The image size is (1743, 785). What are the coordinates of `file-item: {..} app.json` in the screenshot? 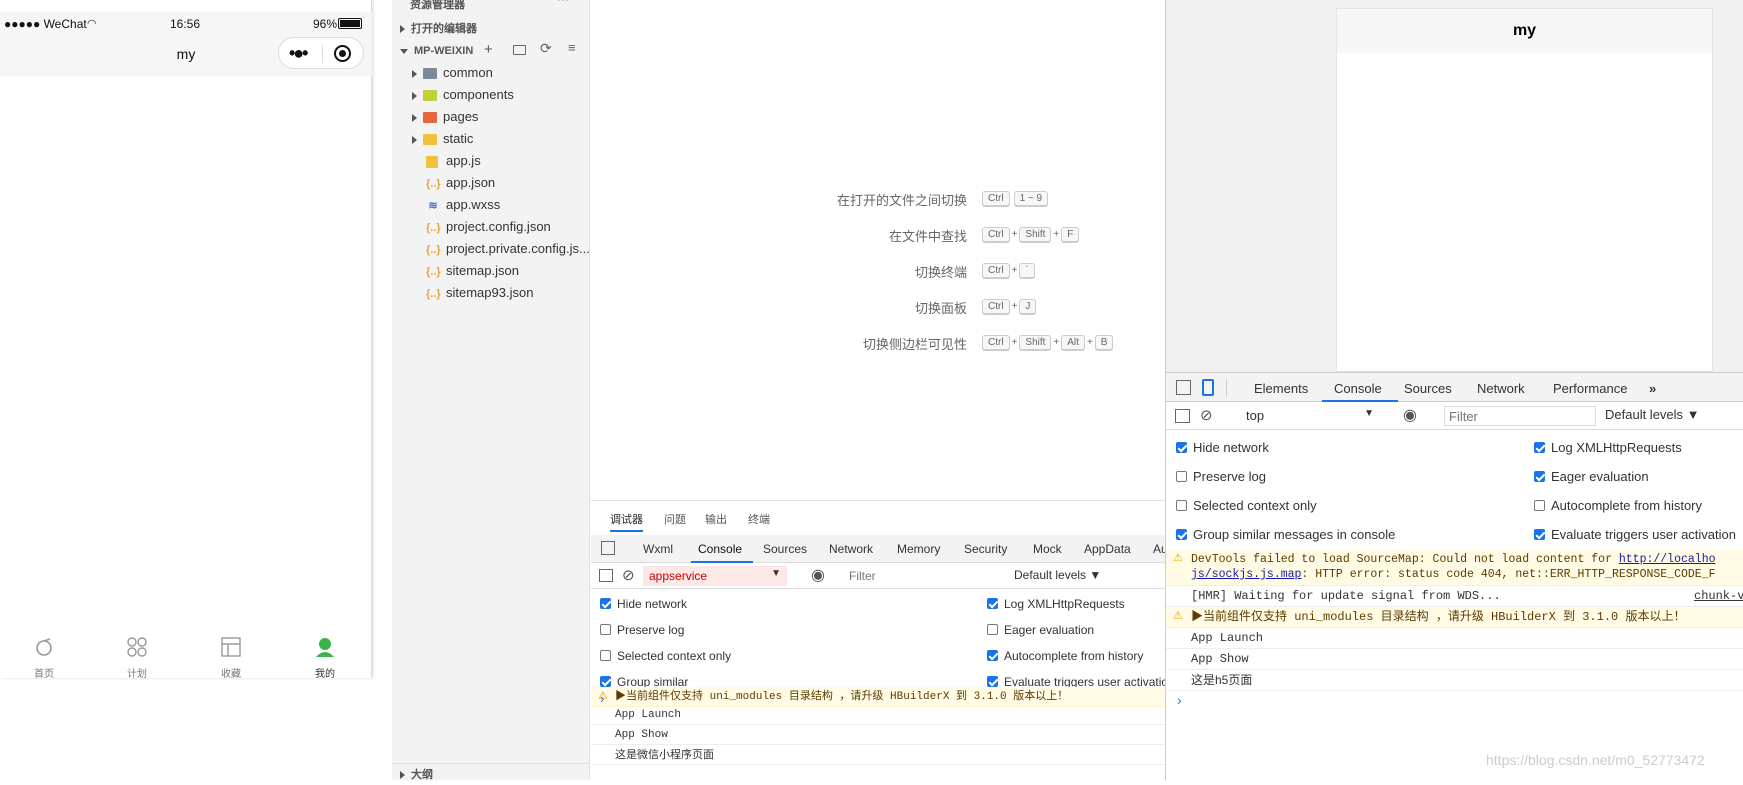 It's located at (491, 183).